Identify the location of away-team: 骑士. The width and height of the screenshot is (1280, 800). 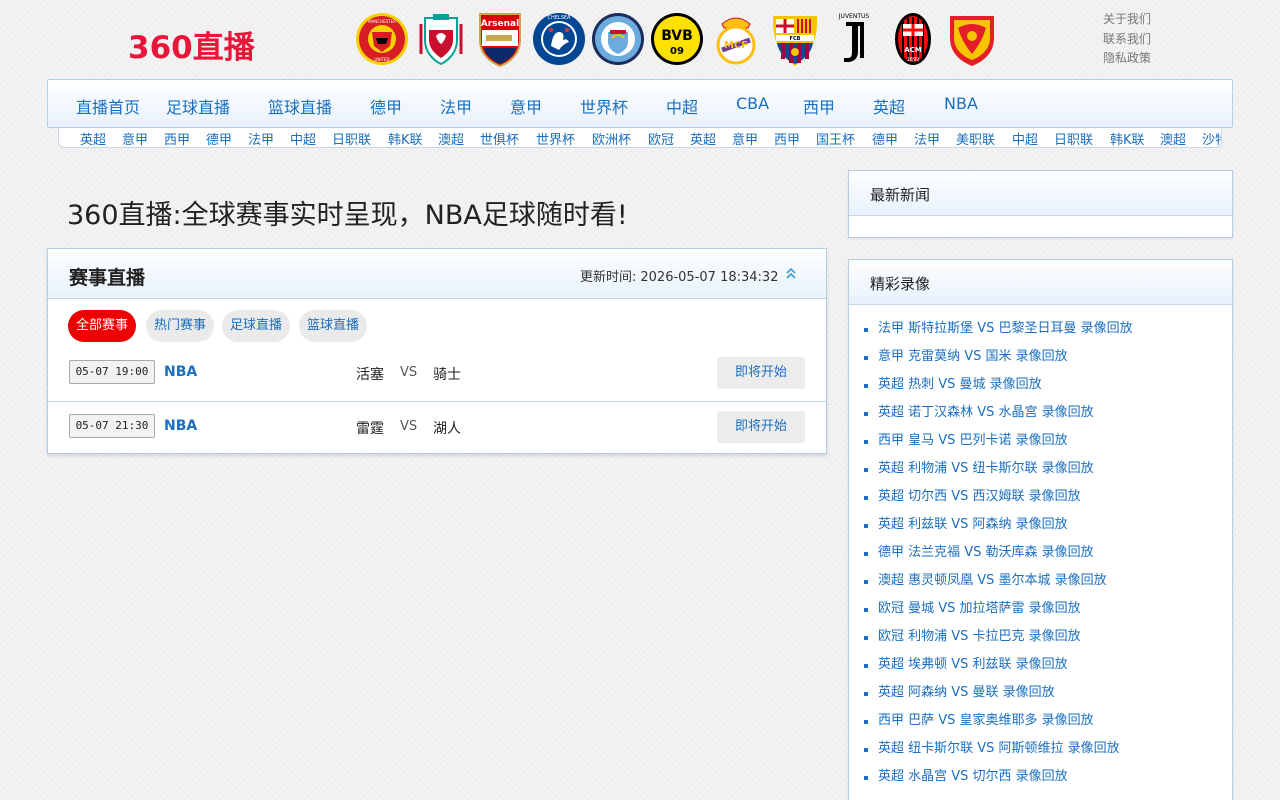
(447, 375).